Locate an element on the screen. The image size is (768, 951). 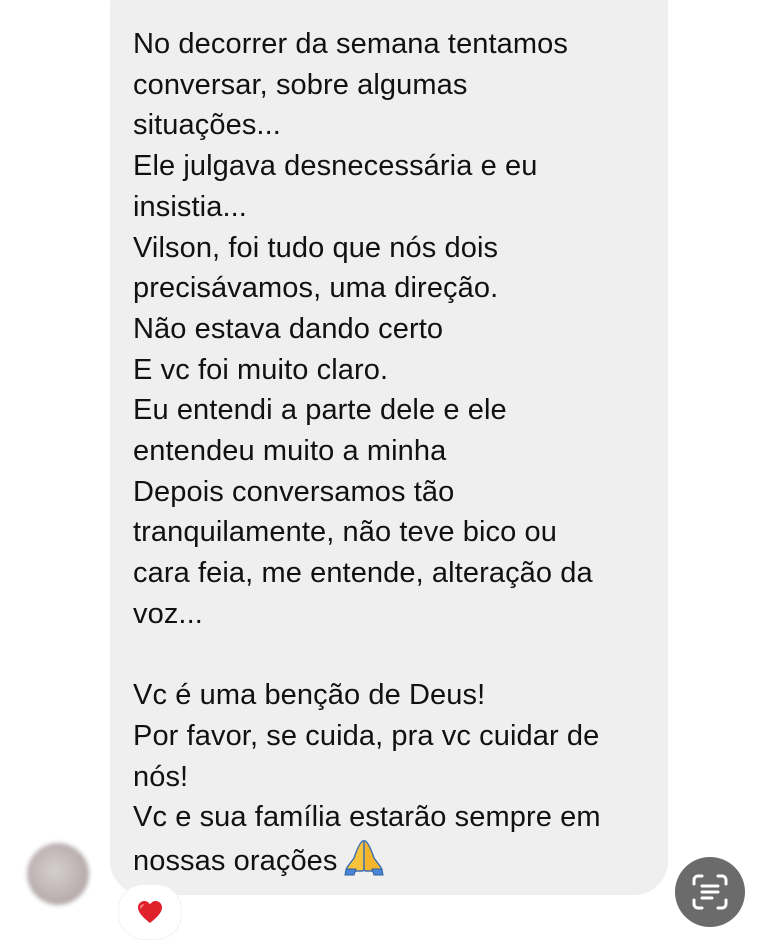
message-line is located at coordinates (397, 655).